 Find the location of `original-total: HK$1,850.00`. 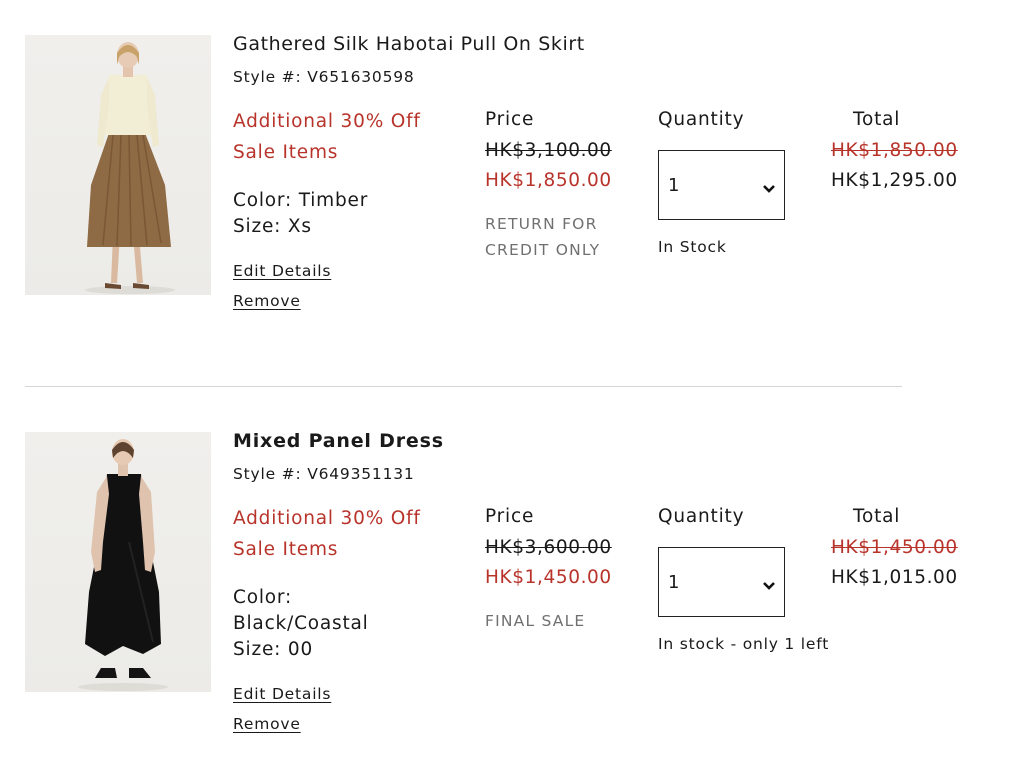

original-total: HK$1,850.00 is located at coordinates (894, 150).